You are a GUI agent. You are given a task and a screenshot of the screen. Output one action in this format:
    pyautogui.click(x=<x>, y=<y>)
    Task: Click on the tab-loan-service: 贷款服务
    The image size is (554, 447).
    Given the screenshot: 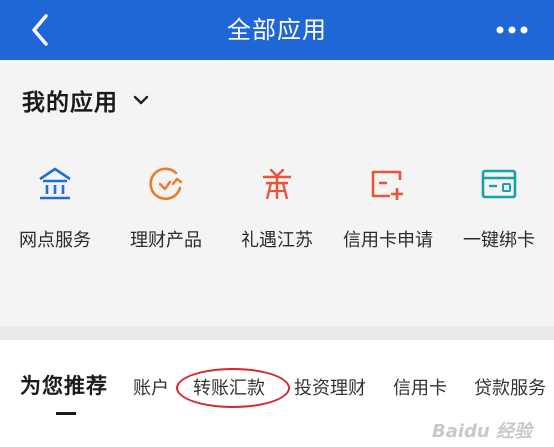 What is the action you would take?
    pyautogui.click(x=510, y=387)
    